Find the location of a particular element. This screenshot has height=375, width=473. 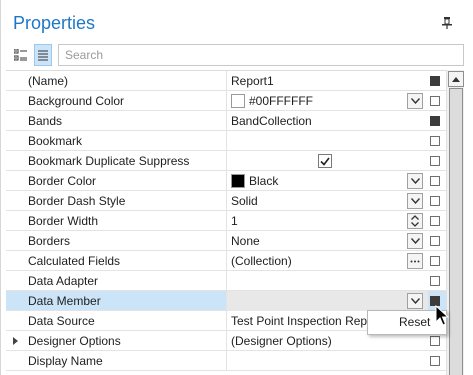

property-row-data-member: Data Member is located at coordinates (226, 301).